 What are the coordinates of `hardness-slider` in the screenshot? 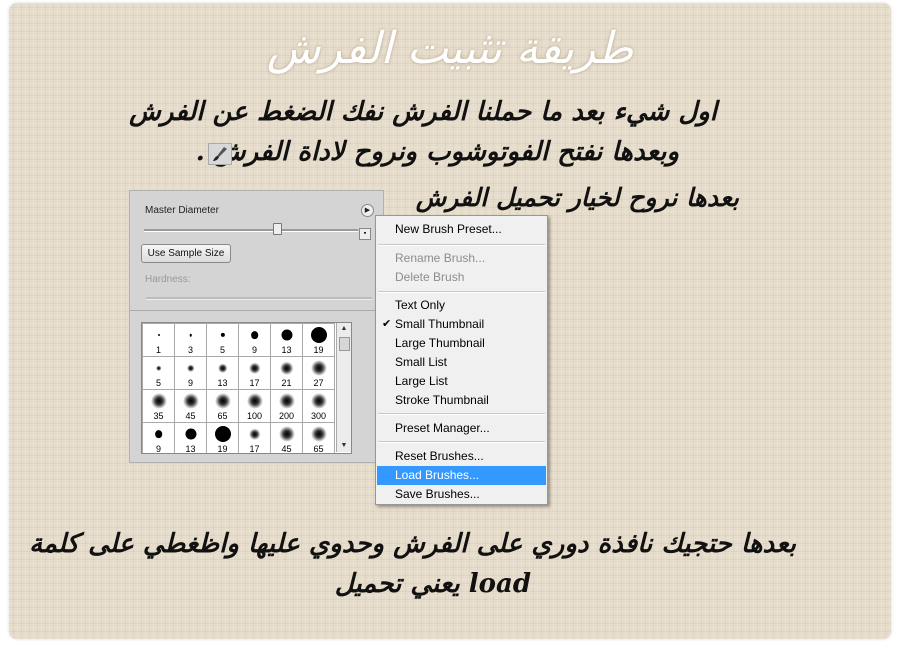 It's located at (259, 298).